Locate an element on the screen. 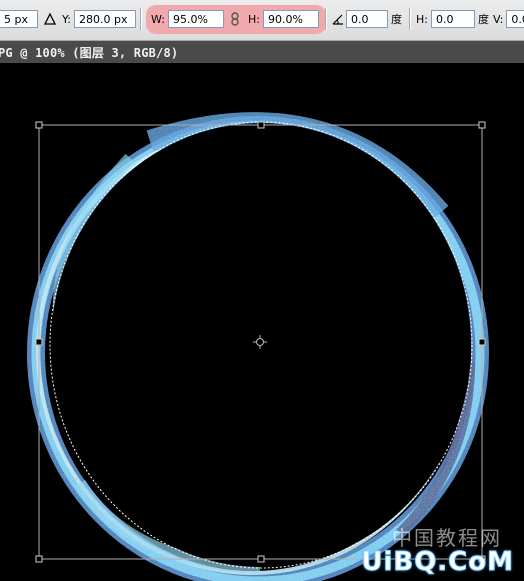 The image size is (524, 581). y-position-group: Y: 280.0 px is located at coordinates (99, 19).